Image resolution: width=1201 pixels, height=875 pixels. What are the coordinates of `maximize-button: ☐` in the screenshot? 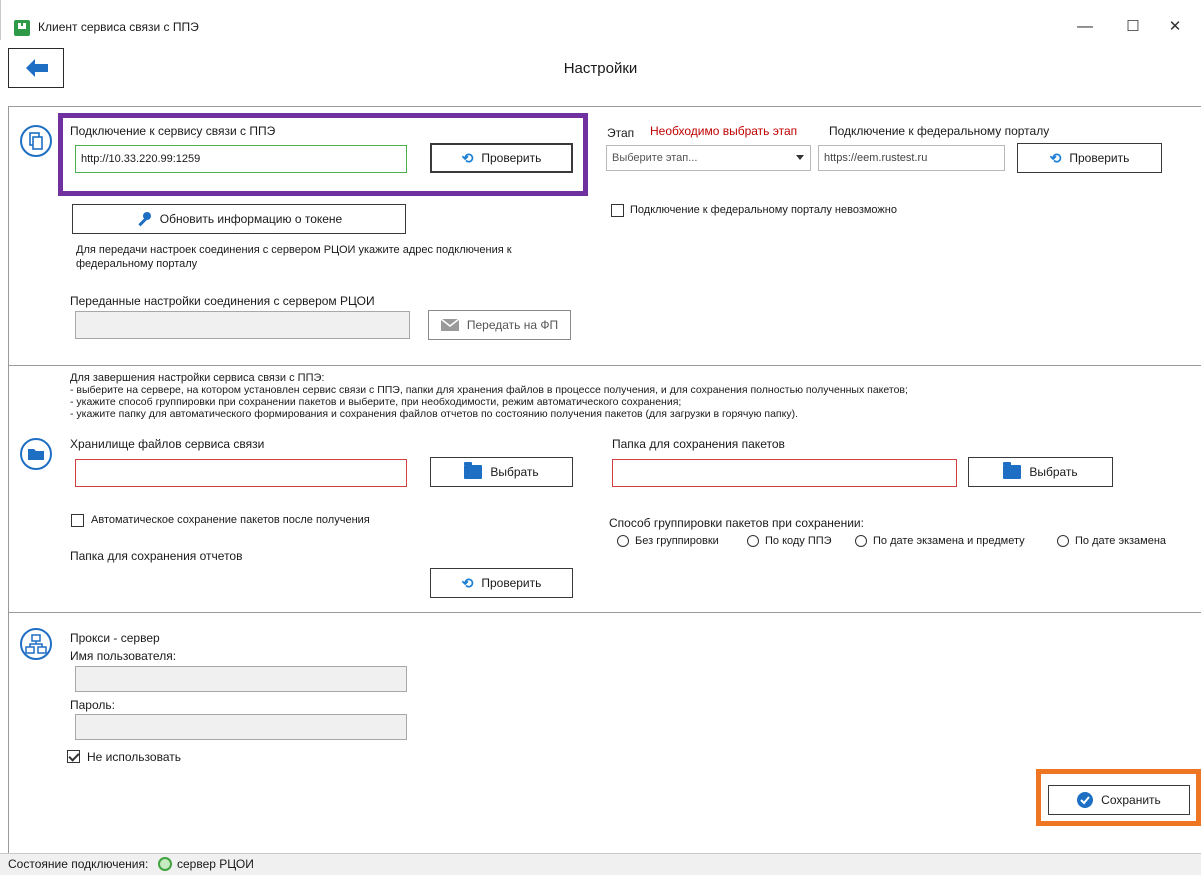 It's located at (1133, 27).